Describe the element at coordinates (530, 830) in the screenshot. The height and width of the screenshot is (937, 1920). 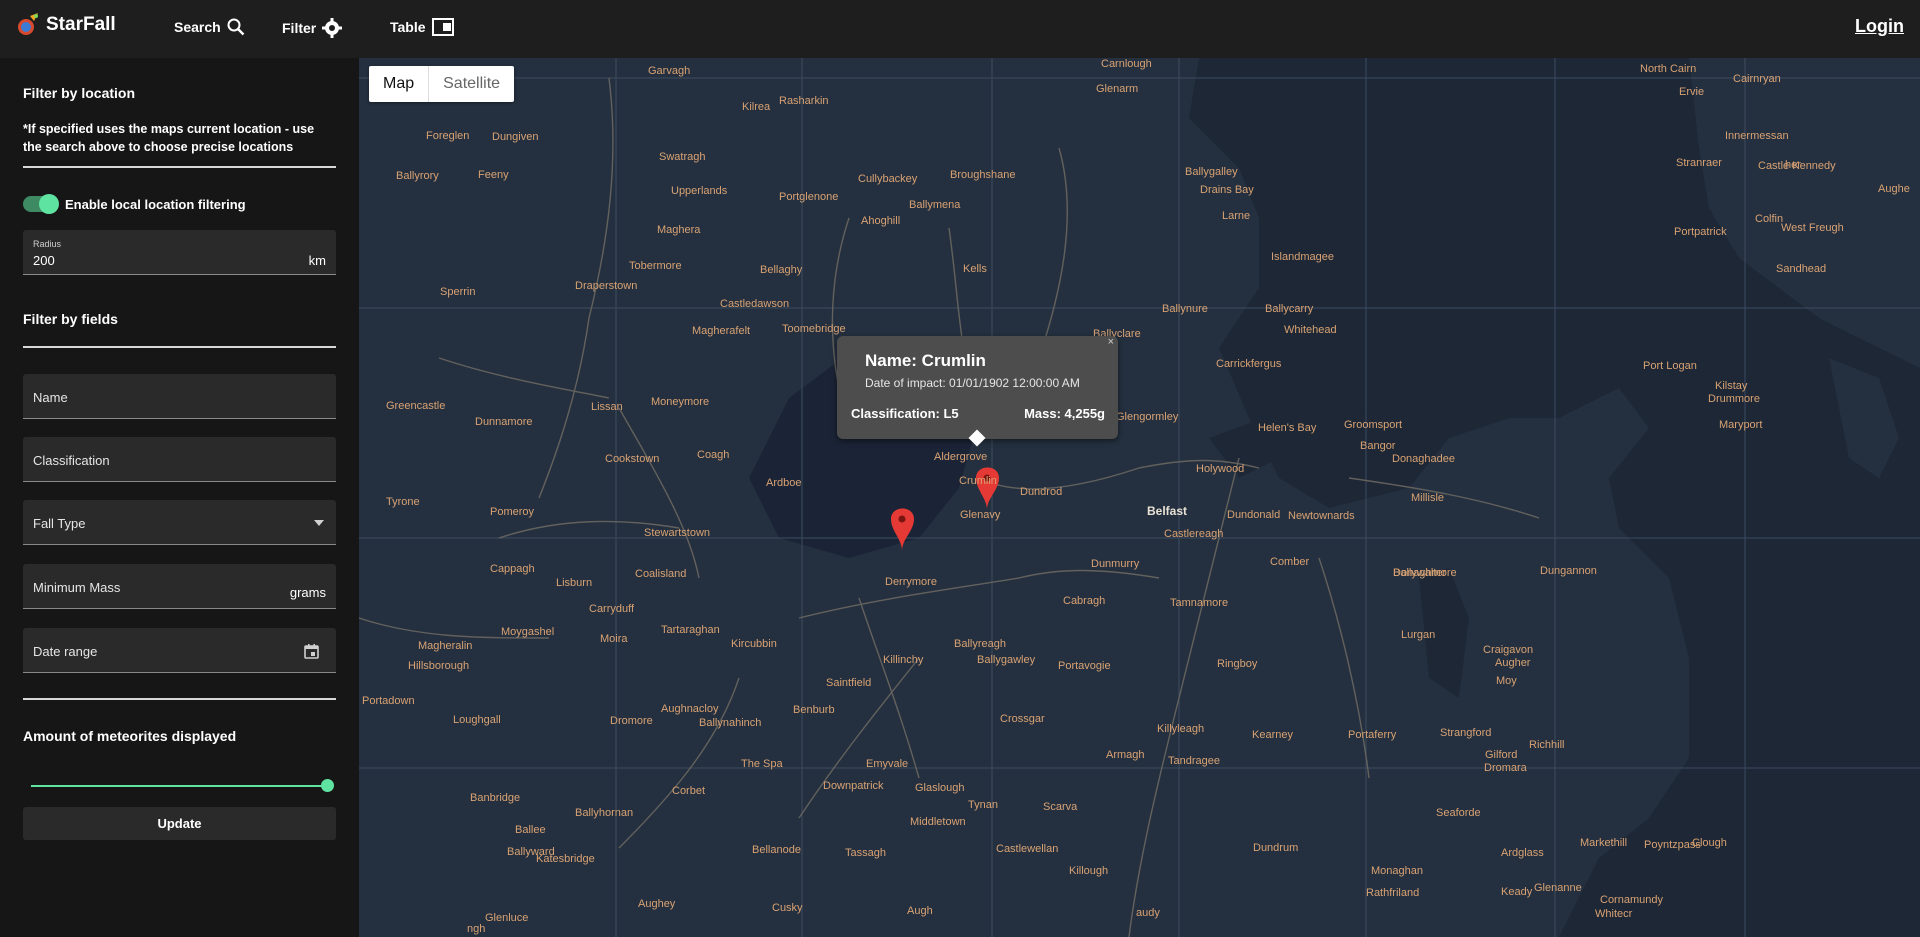
I see `place-label: Ballee` at that location.